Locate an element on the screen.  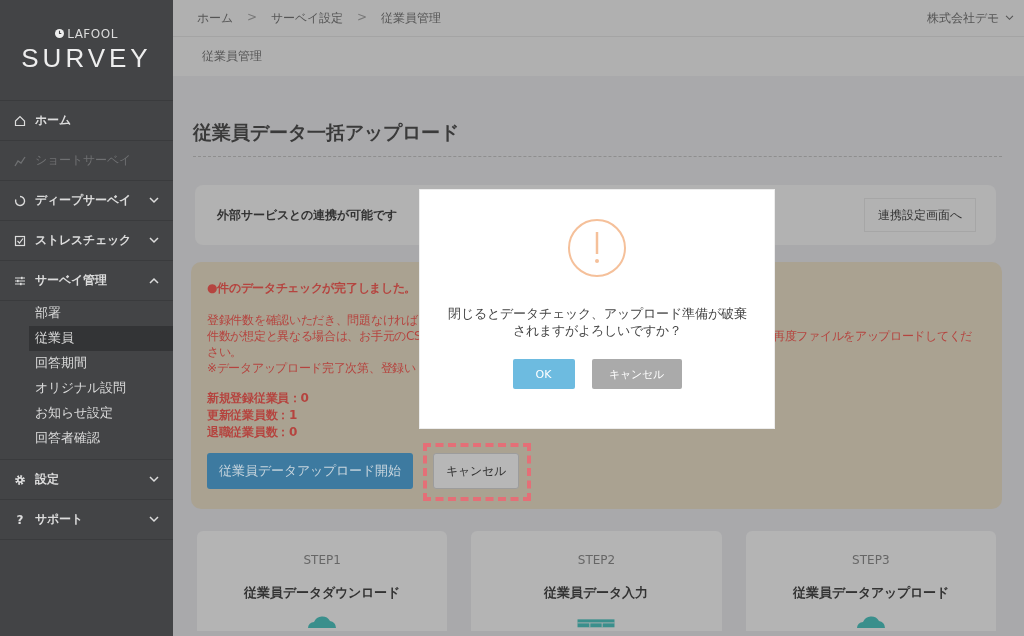
chevron-up-icon is located at coordinates (154, 280).